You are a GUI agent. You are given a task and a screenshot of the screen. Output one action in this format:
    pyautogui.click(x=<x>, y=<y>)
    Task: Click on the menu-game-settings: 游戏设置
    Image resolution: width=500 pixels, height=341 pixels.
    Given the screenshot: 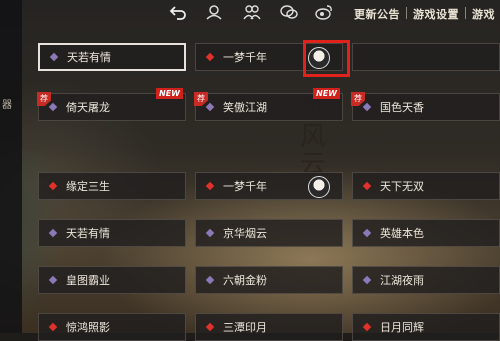 What is the action you would take?
    pyautogui.click(x=436, y=14)
    